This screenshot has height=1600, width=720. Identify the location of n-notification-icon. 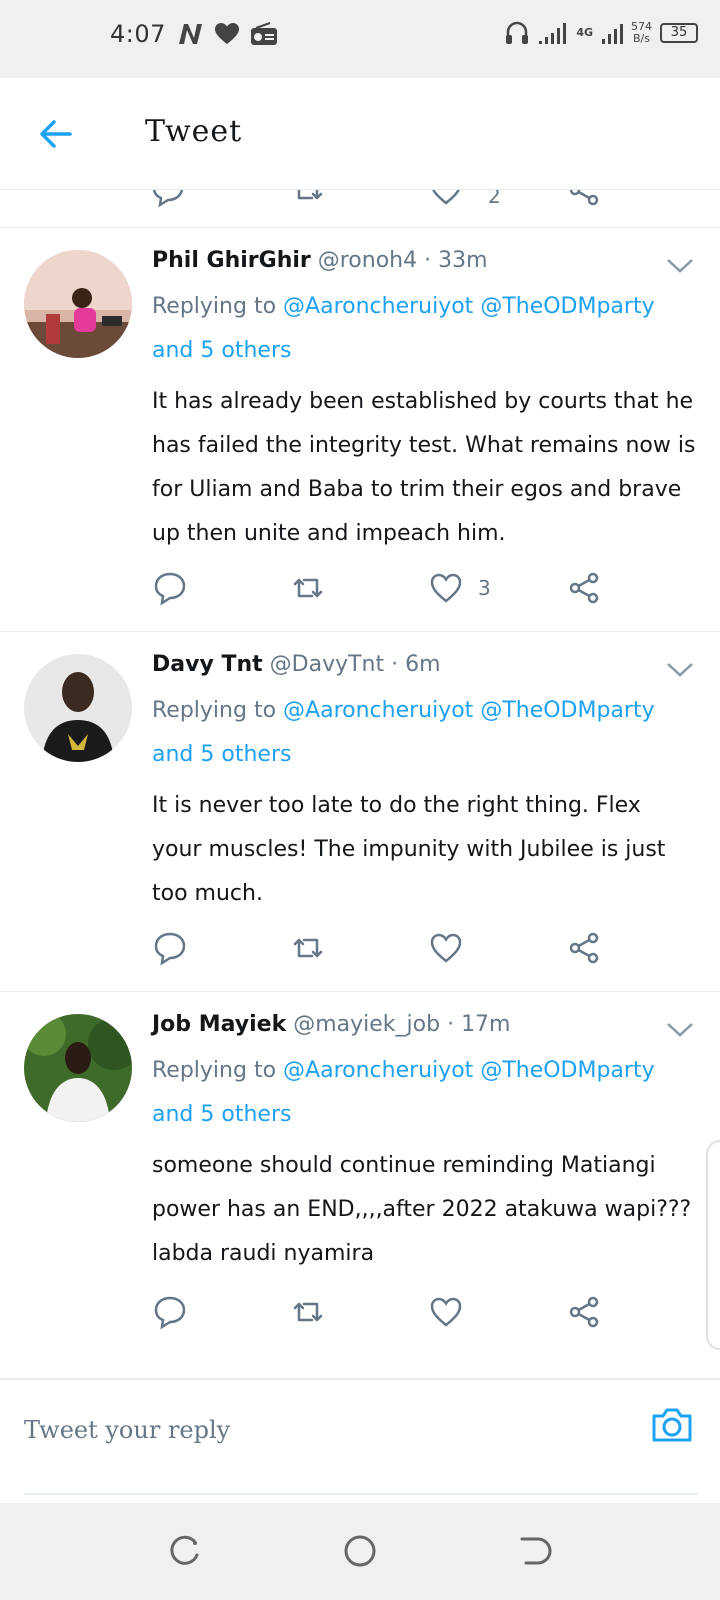
(190, 34).